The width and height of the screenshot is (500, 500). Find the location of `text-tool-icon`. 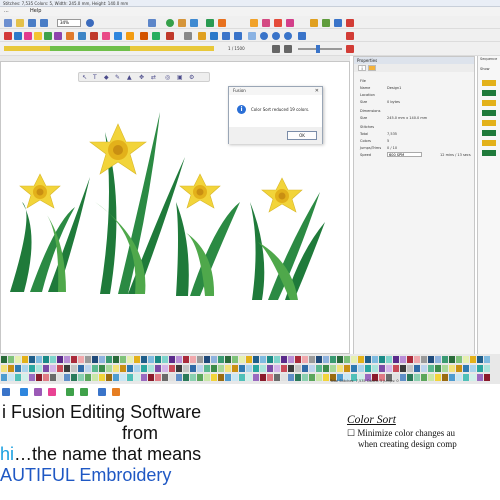

text-tool-icon is located at coordinates (8, 36).